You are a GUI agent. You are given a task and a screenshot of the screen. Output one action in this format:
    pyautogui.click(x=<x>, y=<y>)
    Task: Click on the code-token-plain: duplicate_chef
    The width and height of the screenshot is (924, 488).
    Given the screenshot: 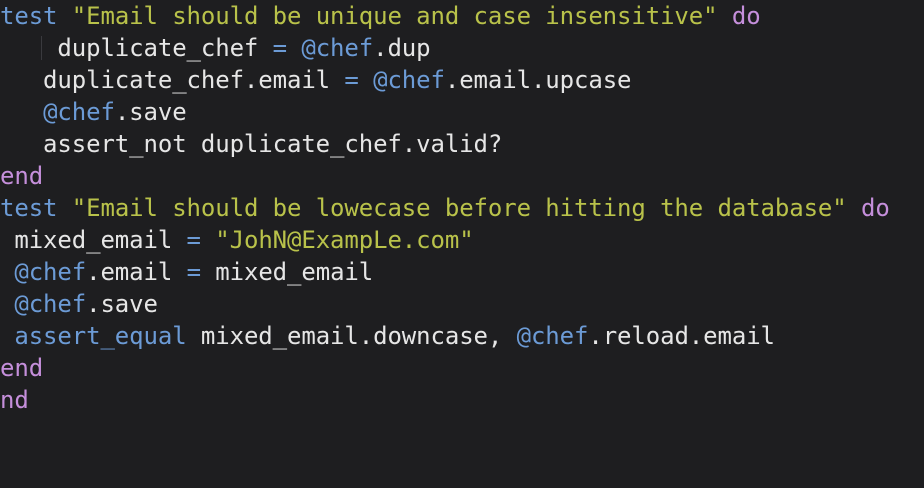 What is the action you would take?
    pyautogui.click(x=136, y=48)
    